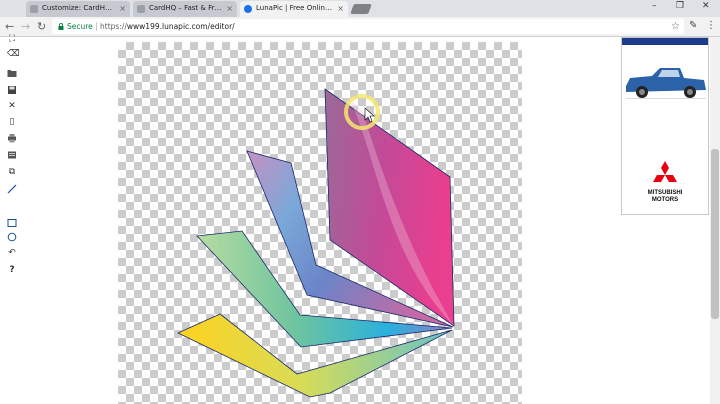 The height and width of the screenshot is (404, 720). I want to click on help-icon: ?, so click(12, 270).